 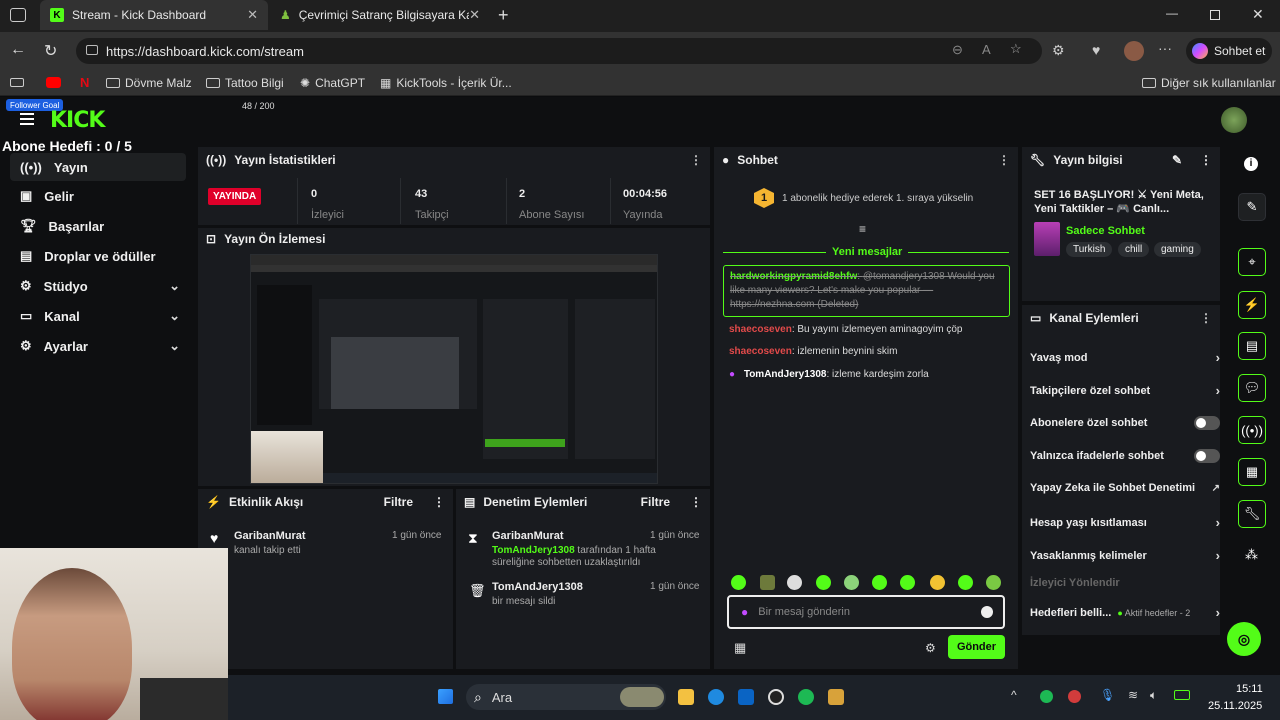 What do you see at coordinates (1252, 346) in the screenshot?
I see `rail-button-notes: ▤` at bounding box center [1252, 346].